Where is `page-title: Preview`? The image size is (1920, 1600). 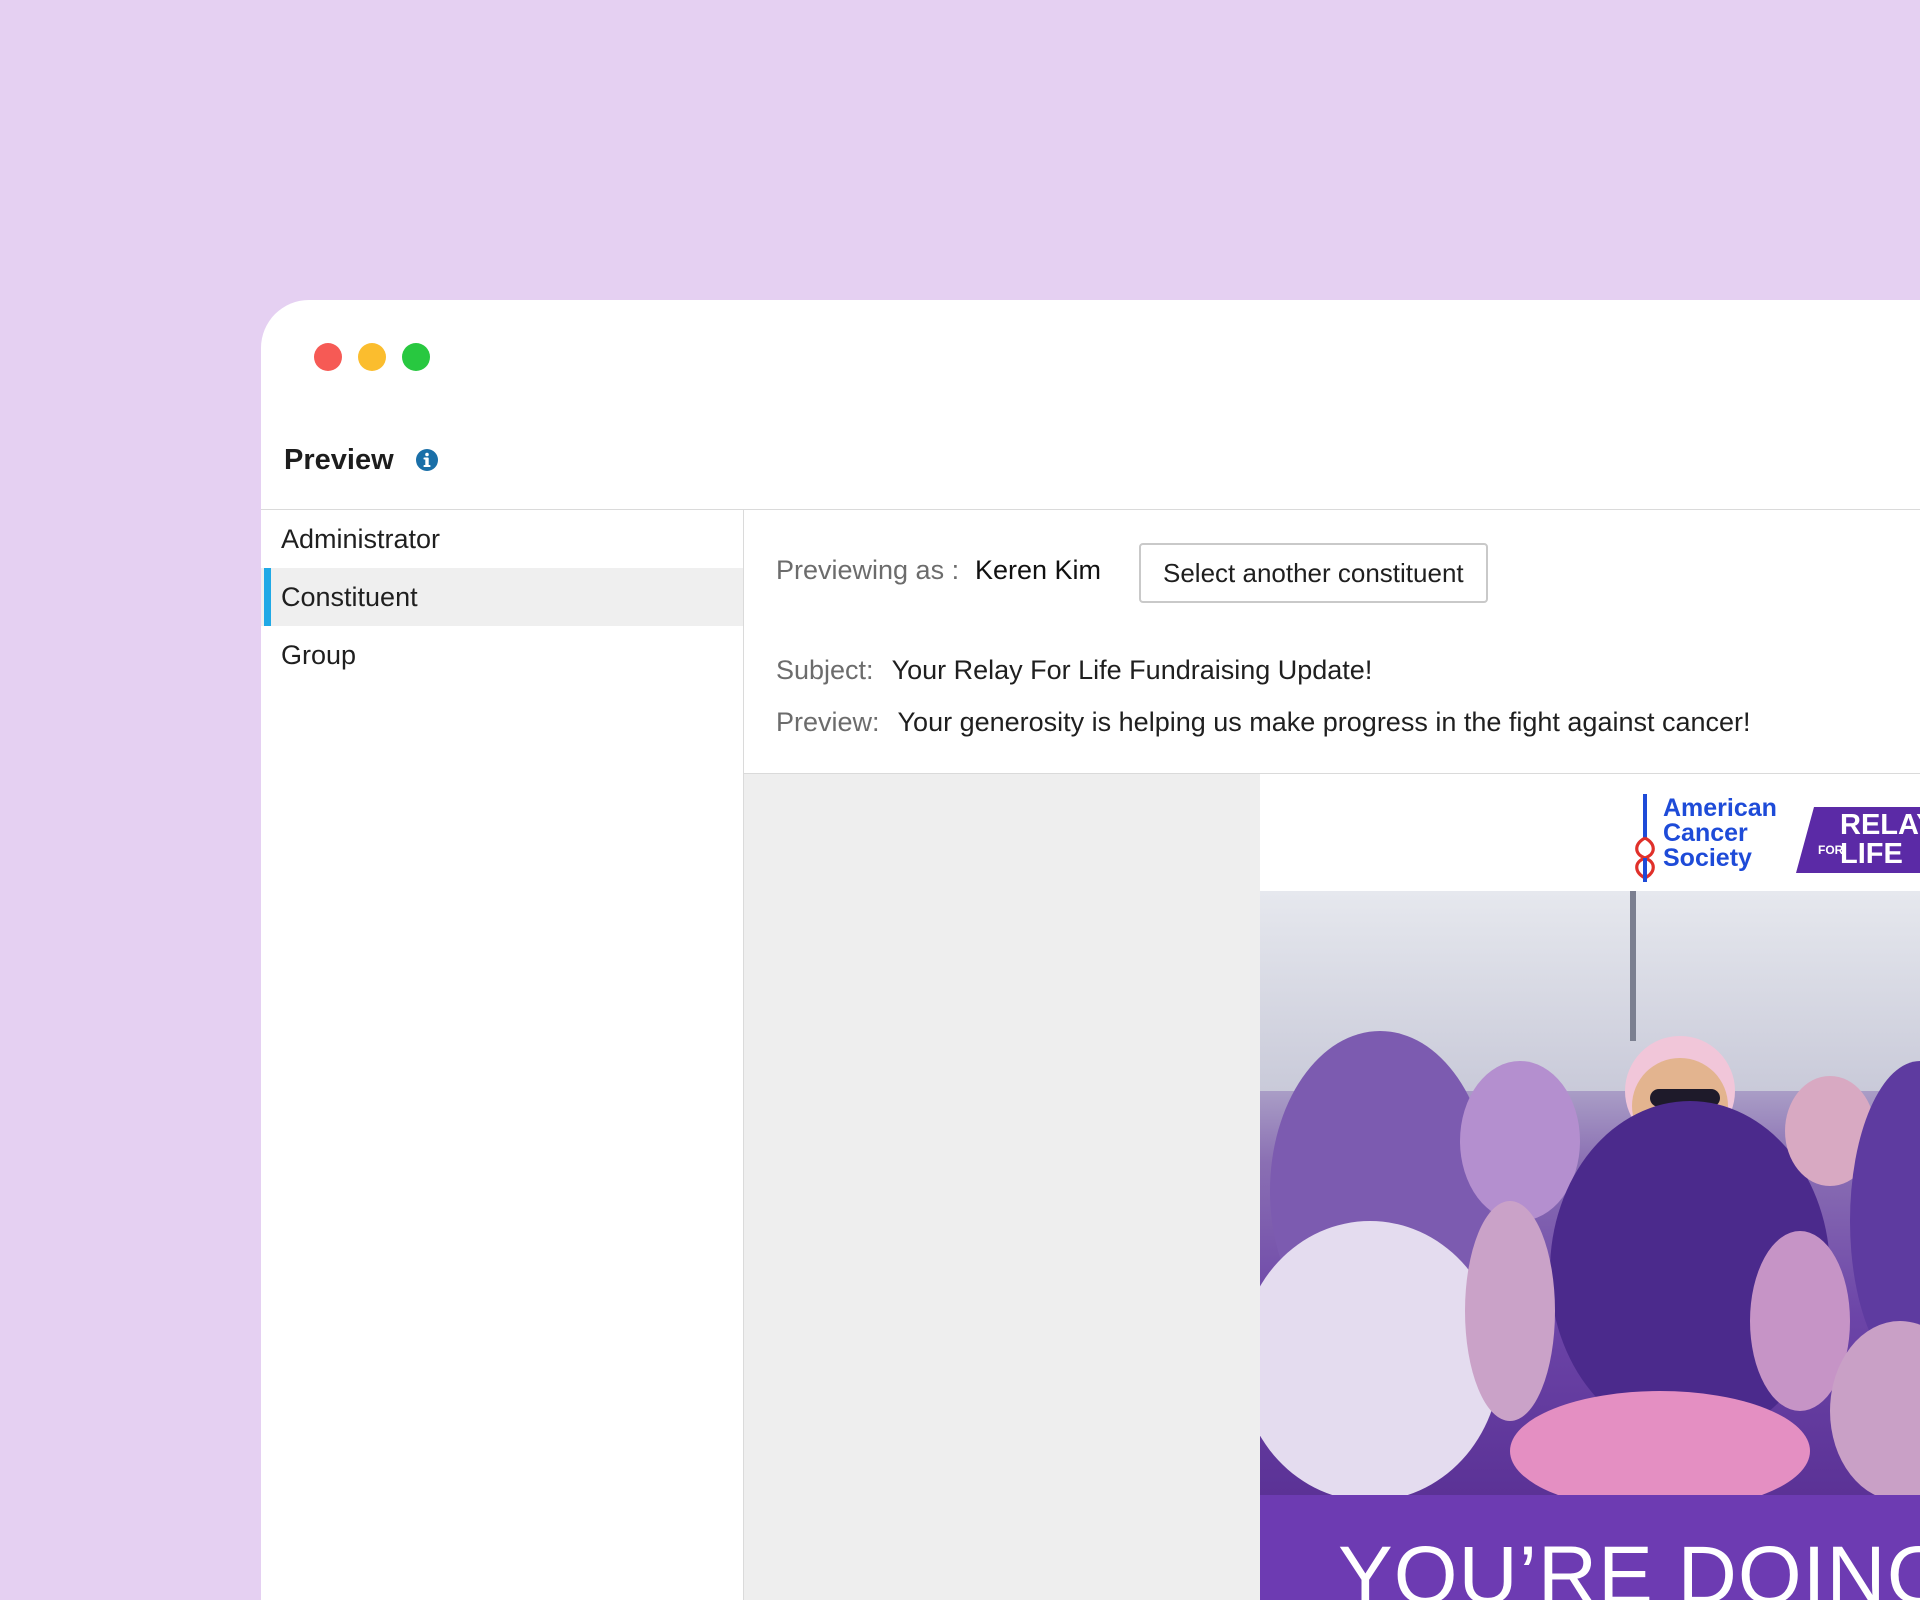 page-title: Preview is located at coordinates (339, 460).